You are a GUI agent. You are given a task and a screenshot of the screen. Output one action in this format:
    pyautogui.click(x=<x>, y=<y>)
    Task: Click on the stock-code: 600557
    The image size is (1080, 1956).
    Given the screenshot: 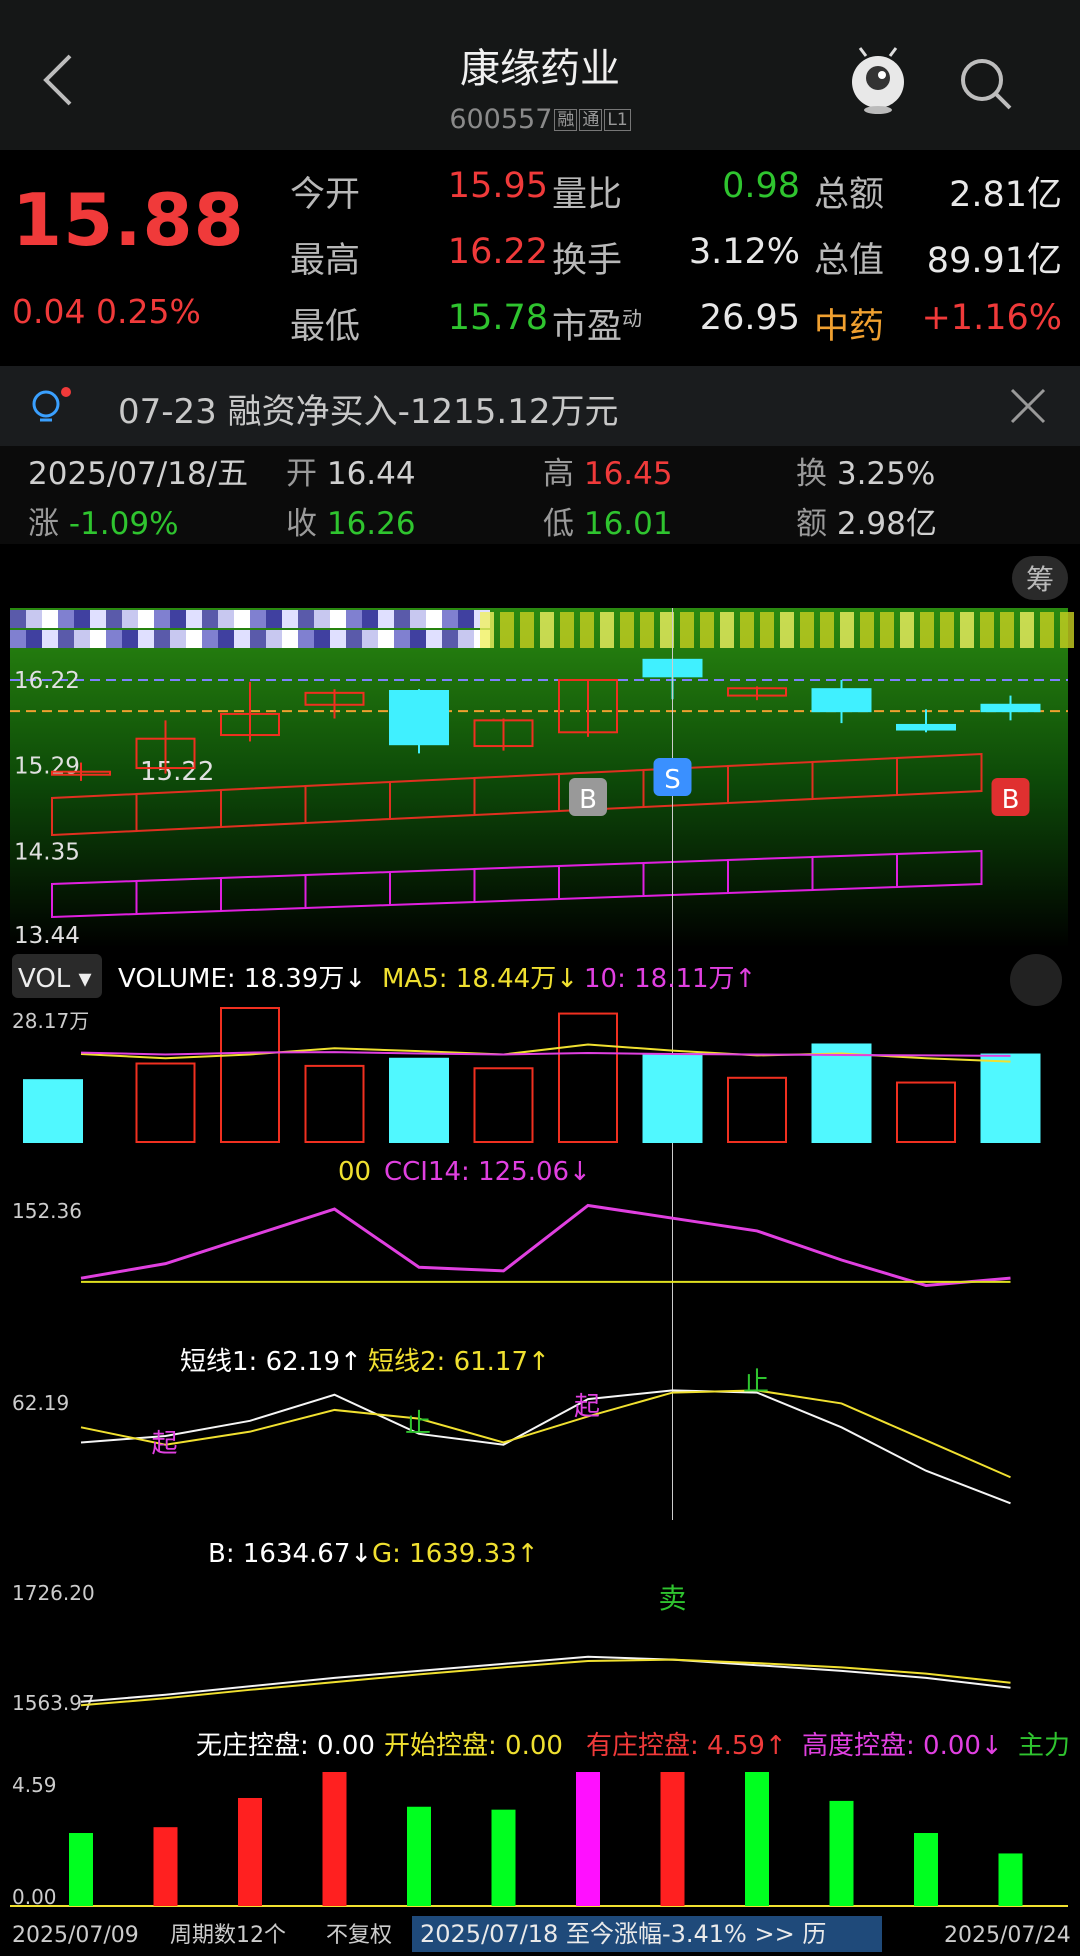 What is the action you would take?
    pyautogui.click(x=501, y=119)
    